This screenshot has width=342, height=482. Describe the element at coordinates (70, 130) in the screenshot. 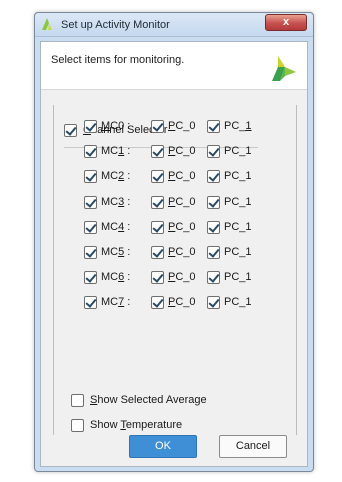

I see `channel-selector-checkbox` at that location.